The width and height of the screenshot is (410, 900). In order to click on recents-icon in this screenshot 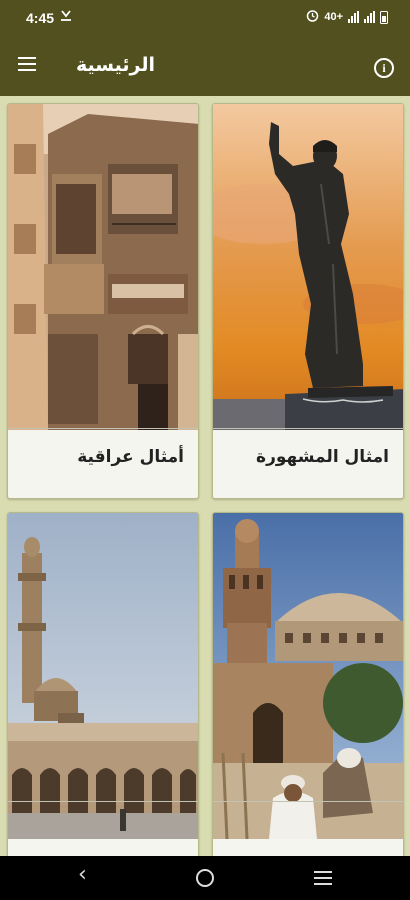, I will do `click(323, 880)`.